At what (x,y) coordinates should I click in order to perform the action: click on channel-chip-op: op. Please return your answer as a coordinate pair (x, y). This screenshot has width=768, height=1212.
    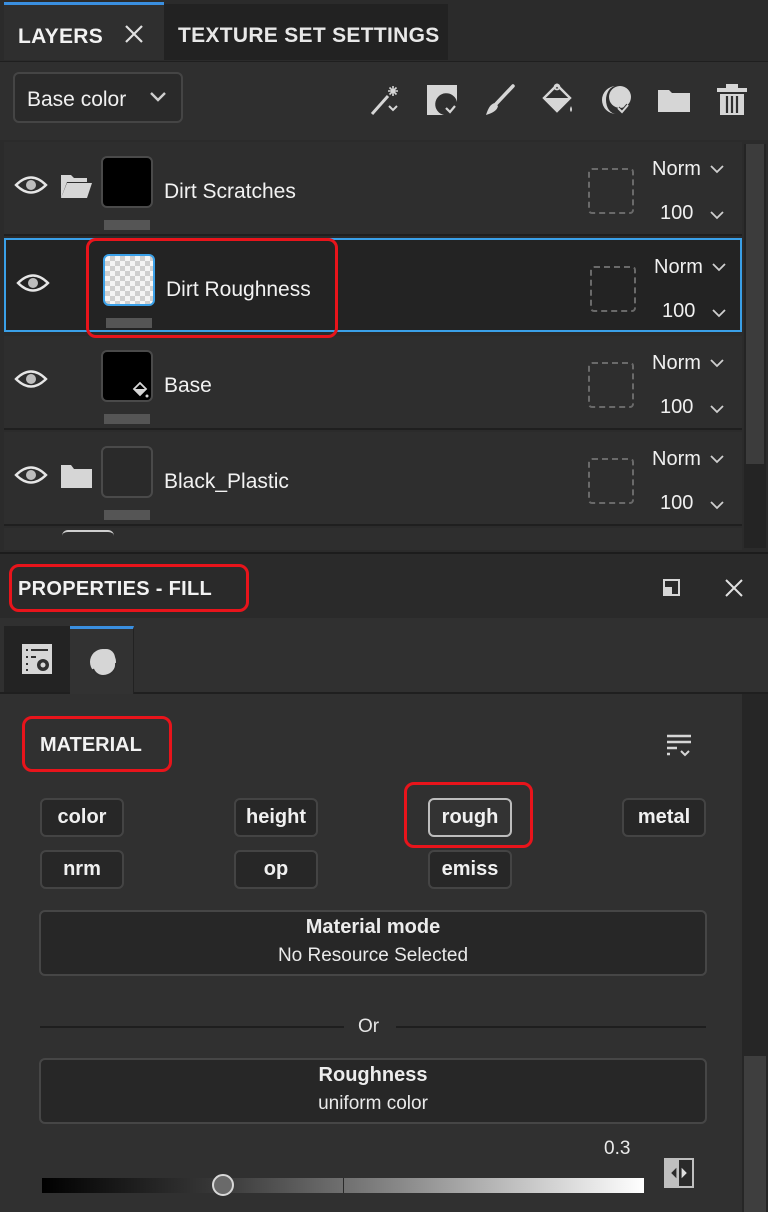
    Looking at the image, I should click on (276, 869).